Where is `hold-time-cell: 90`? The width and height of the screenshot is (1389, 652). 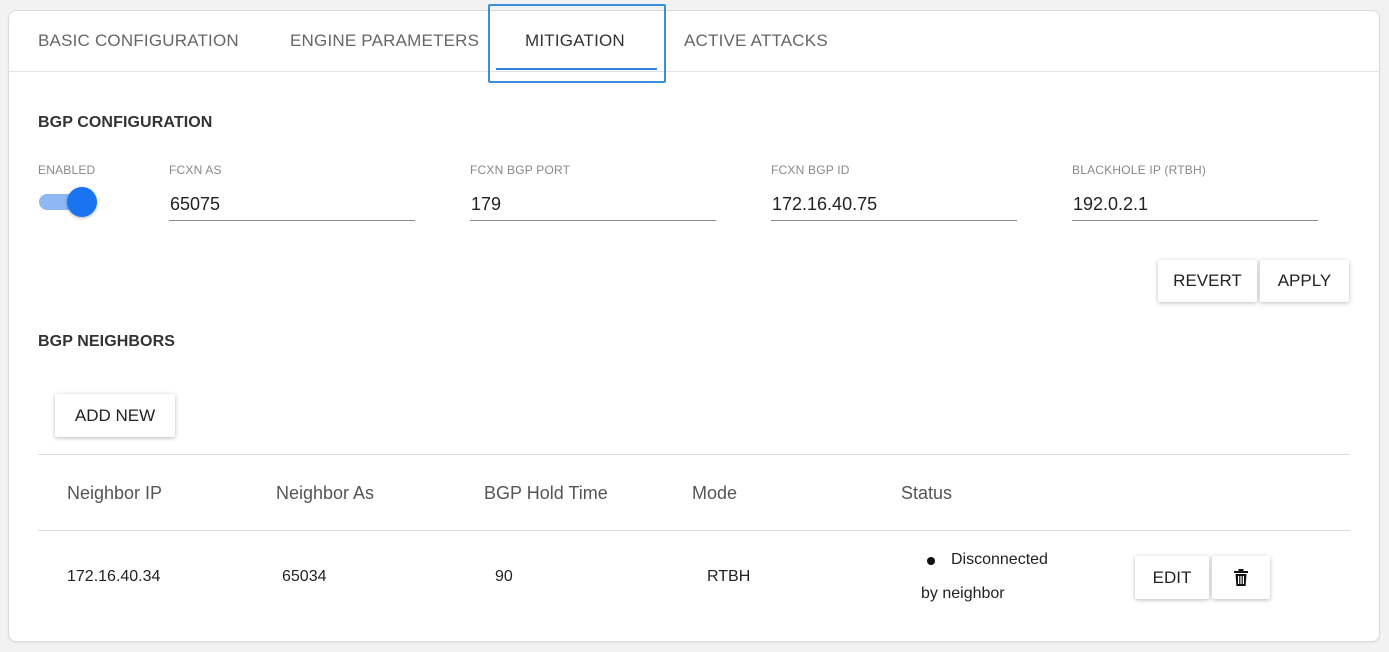
hold-time-cell: 90 is located at coordinates (504, 576).